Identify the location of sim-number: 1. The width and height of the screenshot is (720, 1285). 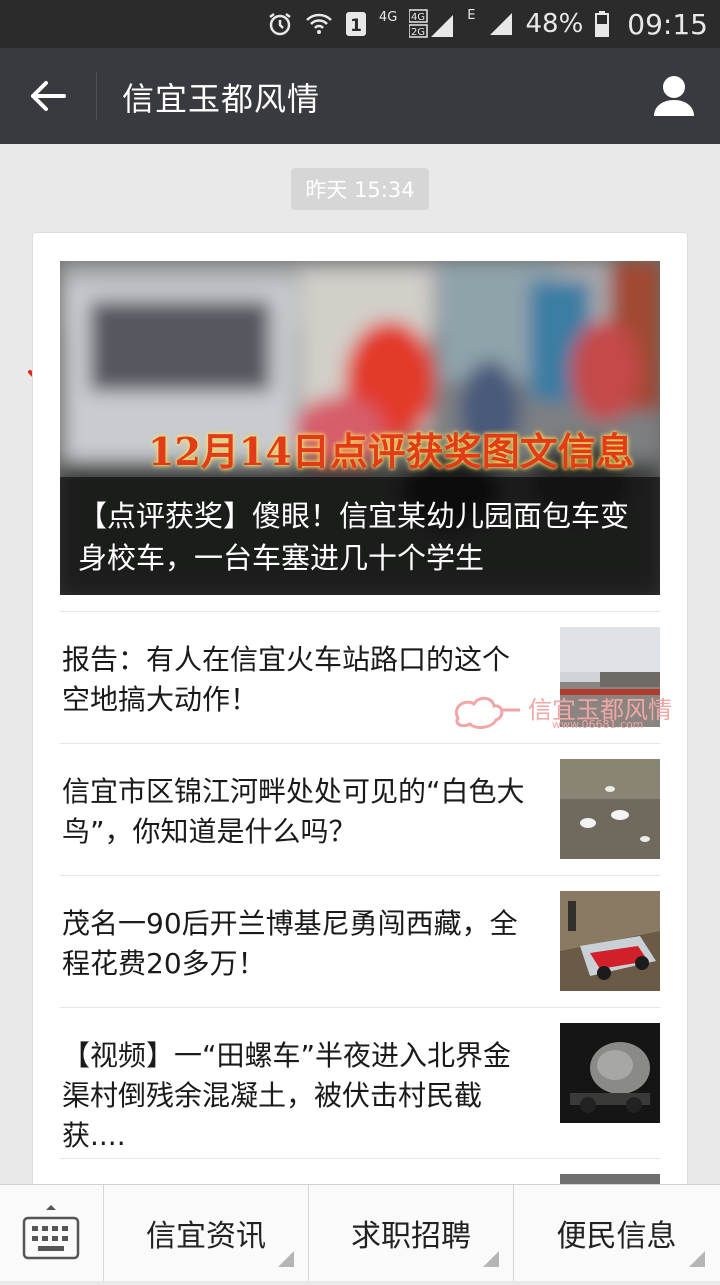
(356, 26).